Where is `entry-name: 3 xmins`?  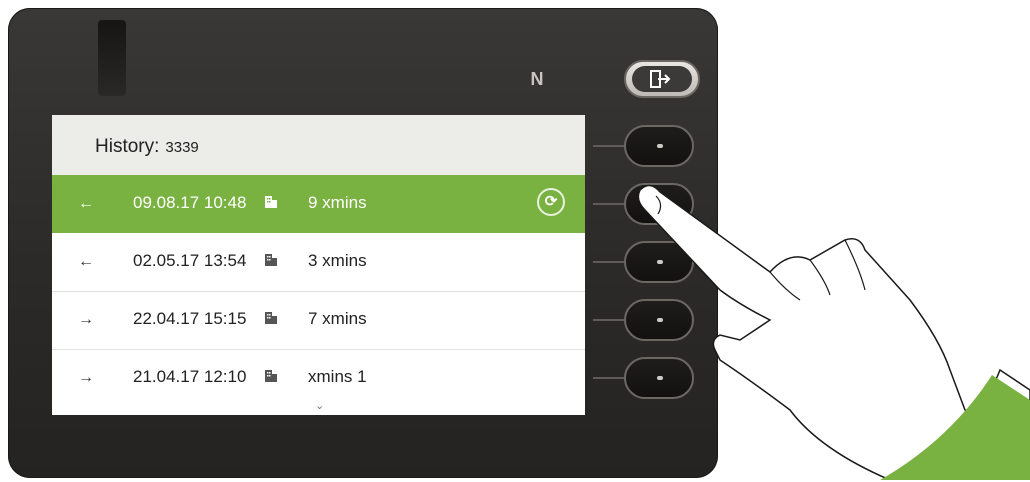 entry-name: 3 xmins is located at coordinates (337, 260).